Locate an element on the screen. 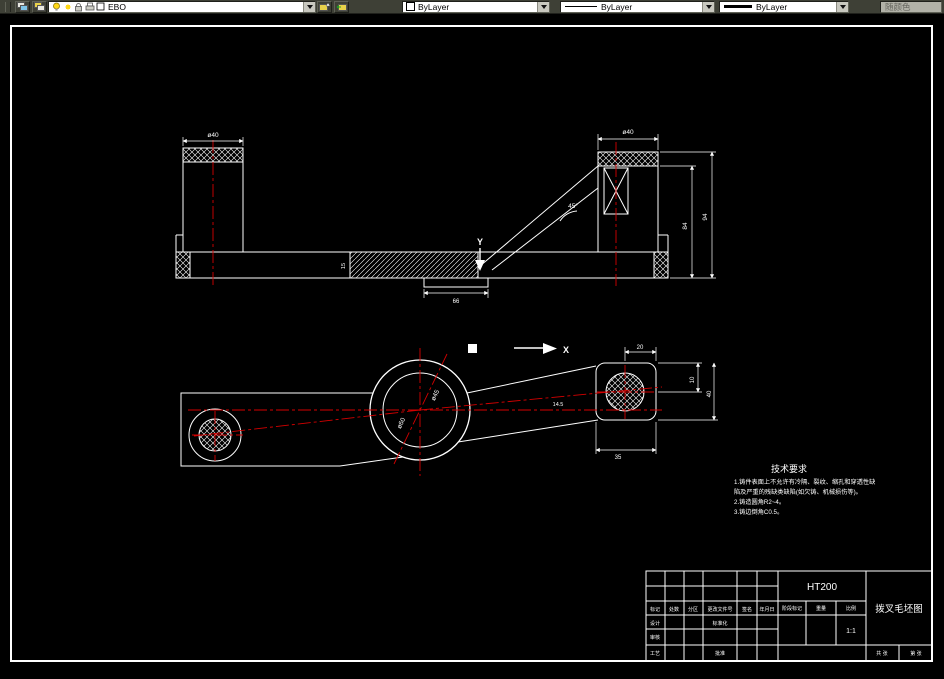 The width and height of the screenshot is (944, 679). make-object-layer-current-button is located at coordinates (324, 6).